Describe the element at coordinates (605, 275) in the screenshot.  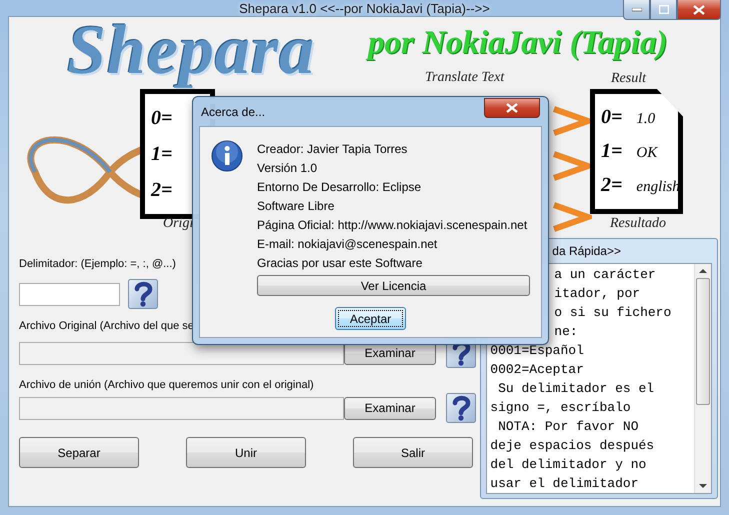
I see `help-text-line: a un carácter` at that location.